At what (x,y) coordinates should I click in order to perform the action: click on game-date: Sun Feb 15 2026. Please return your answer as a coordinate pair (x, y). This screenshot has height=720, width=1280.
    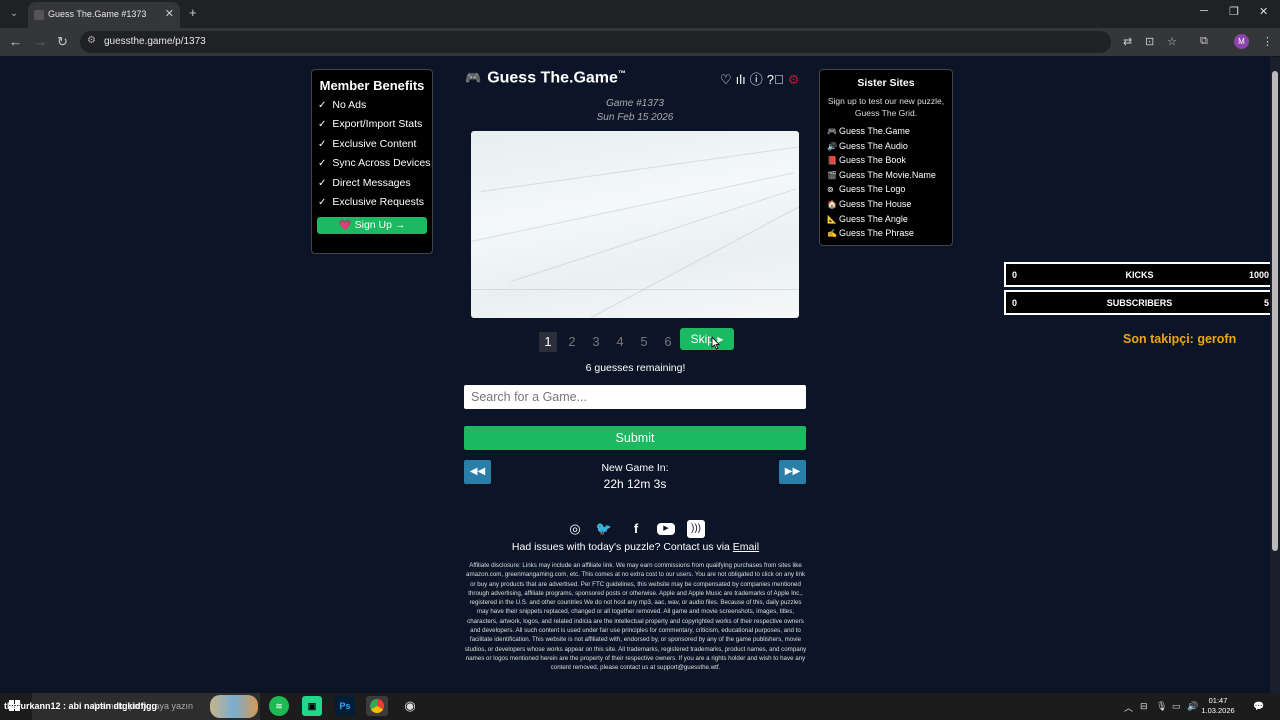
    Looking at the image, I should click on (635, 117).